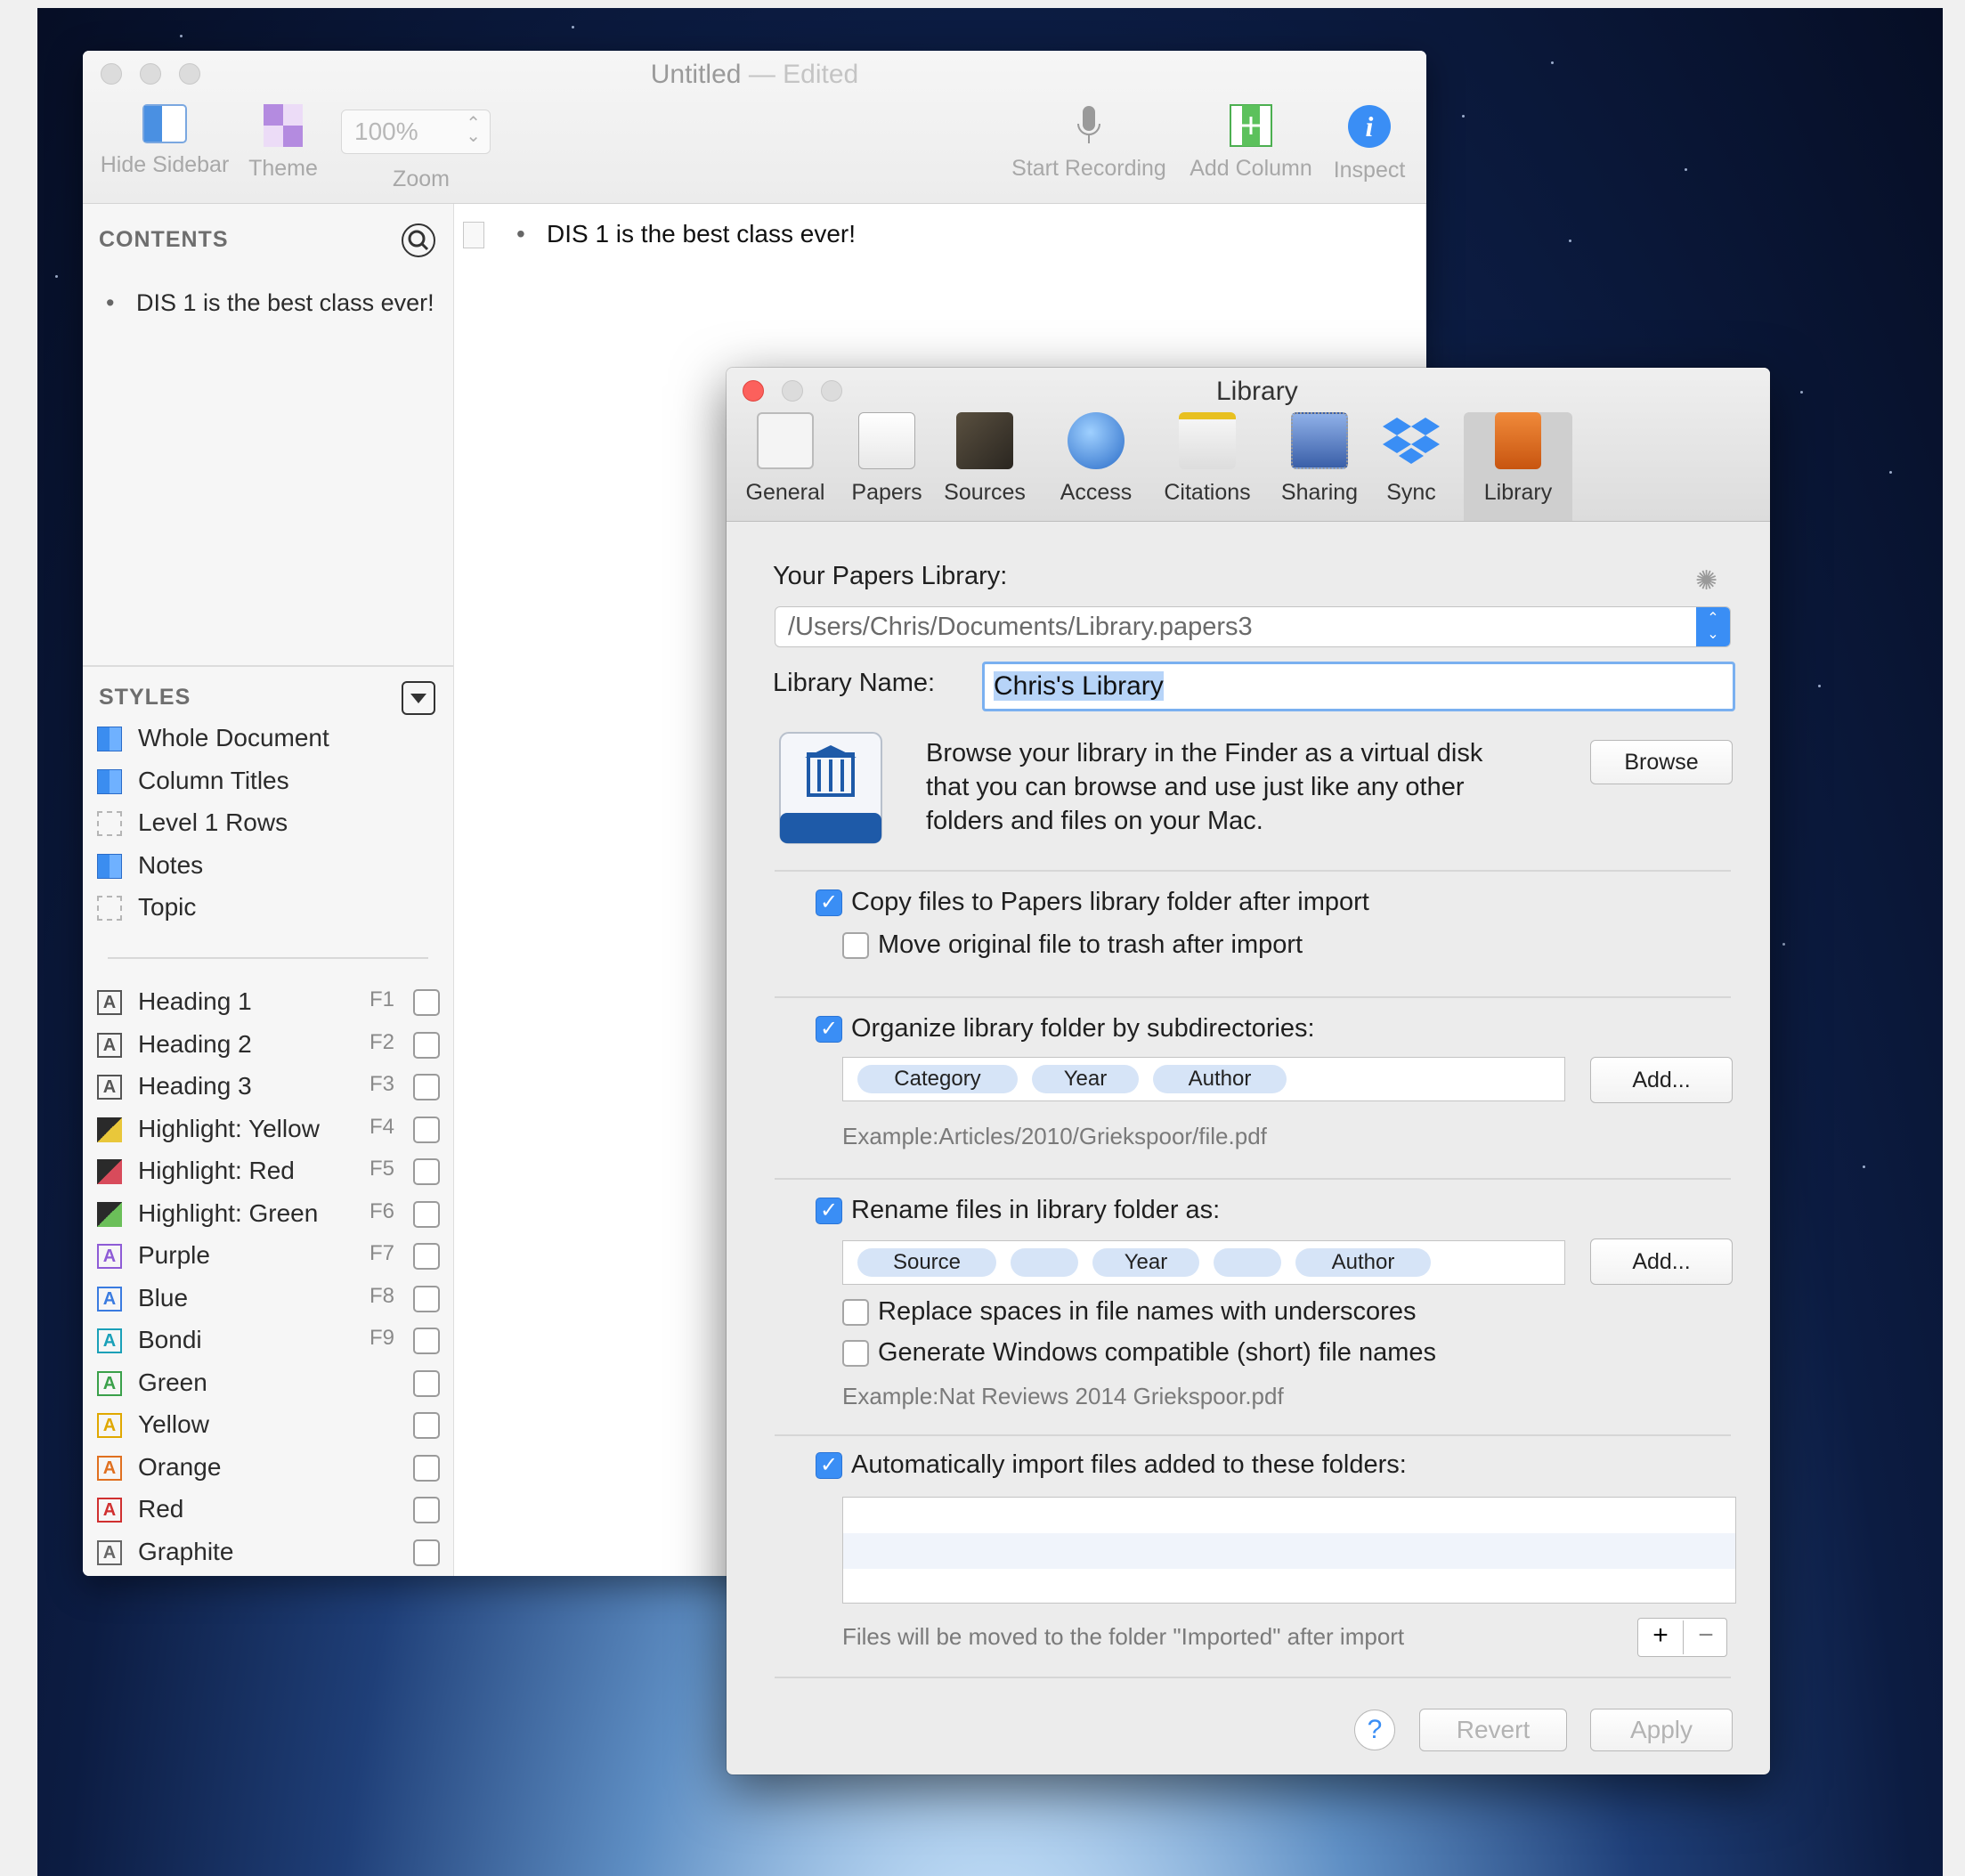 Image resolution: width=1965 pixels, height=1876 pixels. What do you see at coordinates (268, 1511) in the screenshot?
I see `named-style-row: A Red` at bounding box center [268, 1511].